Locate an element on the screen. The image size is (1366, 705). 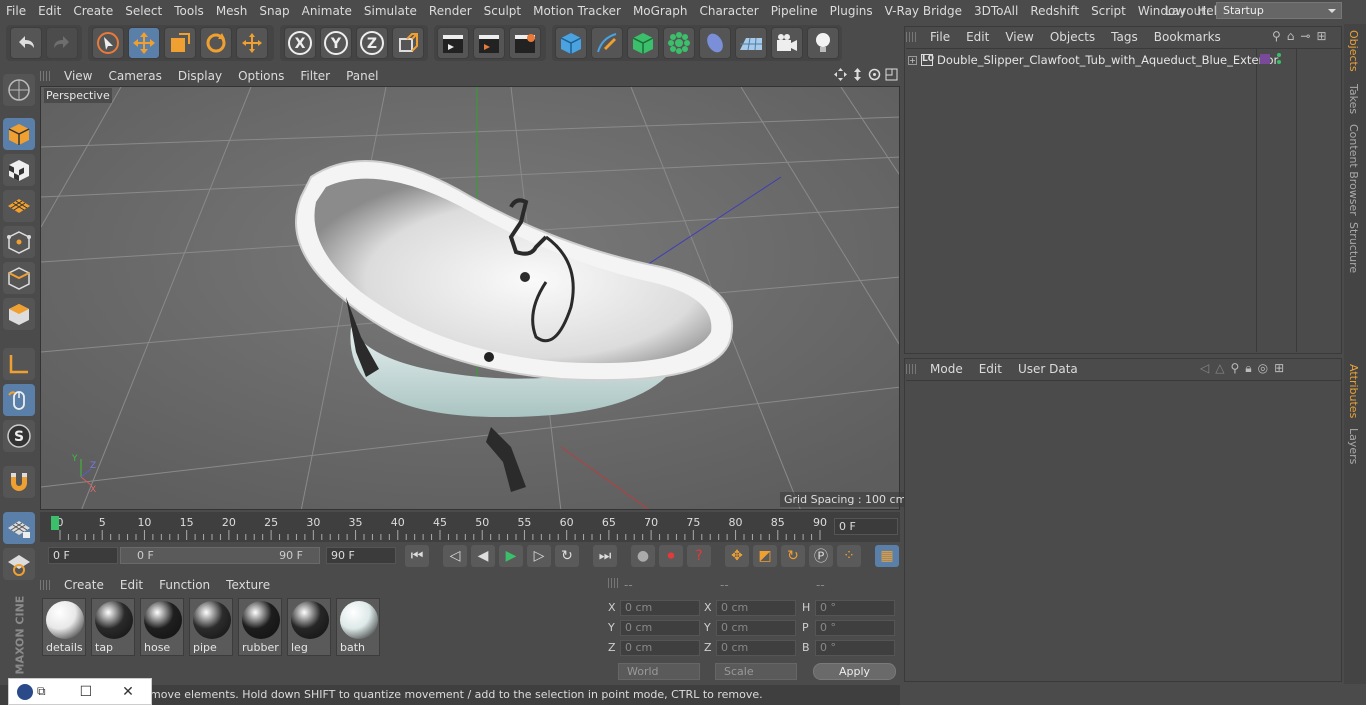
viewport-menu-filter: Filter is located at coordinates (315, 76).